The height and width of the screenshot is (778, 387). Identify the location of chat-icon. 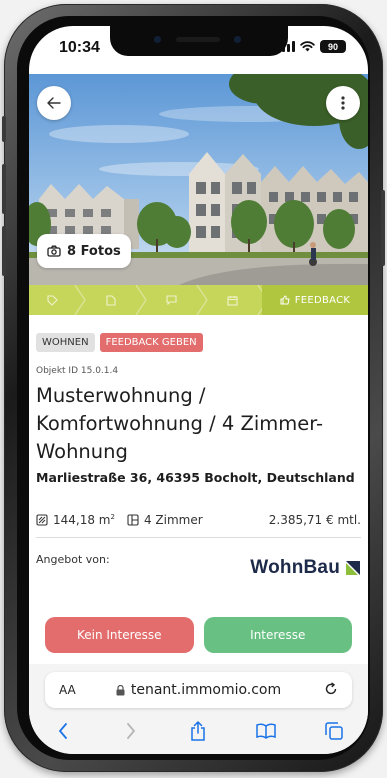
(171, 300).